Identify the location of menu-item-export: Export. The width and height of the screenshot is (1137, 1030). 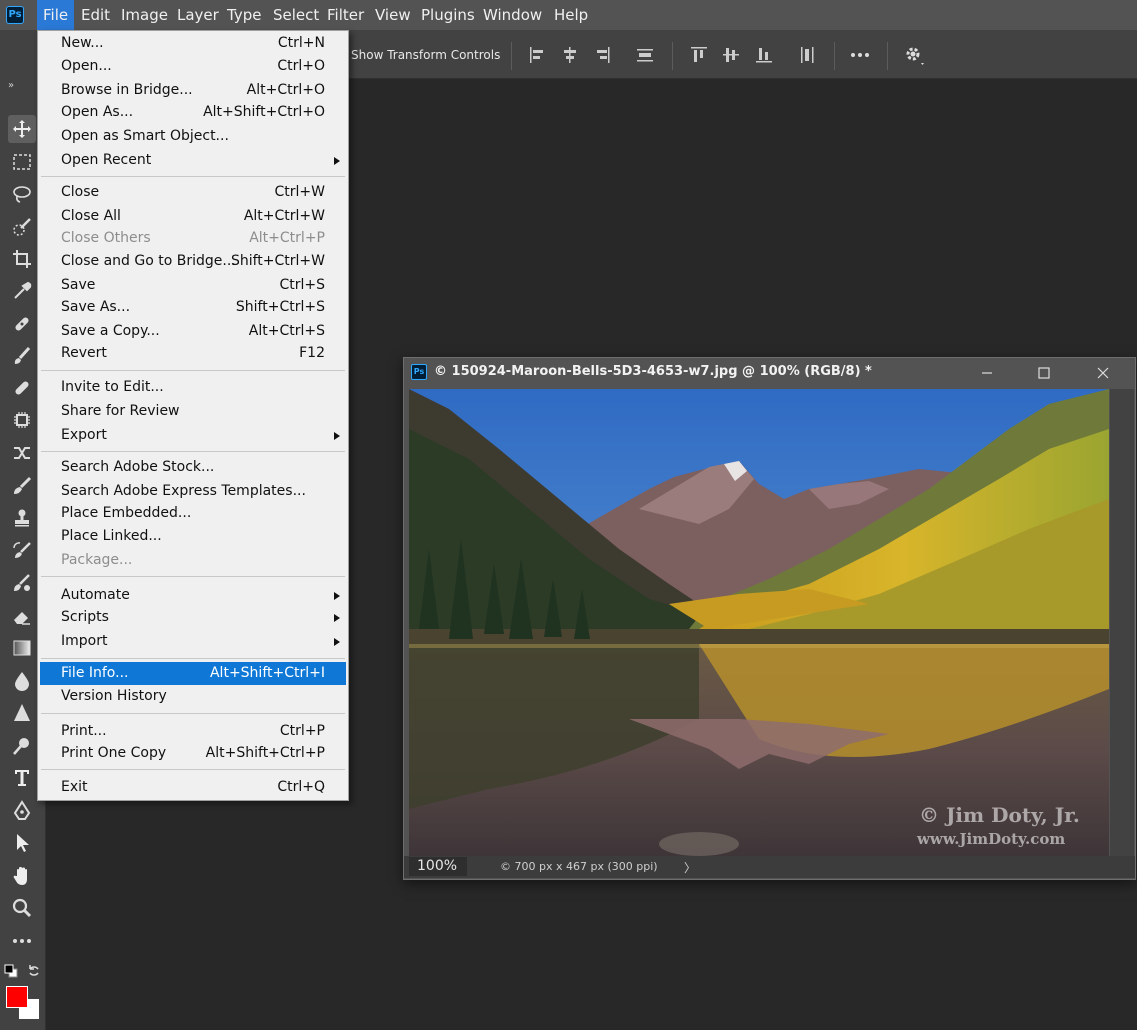
(193, 435).